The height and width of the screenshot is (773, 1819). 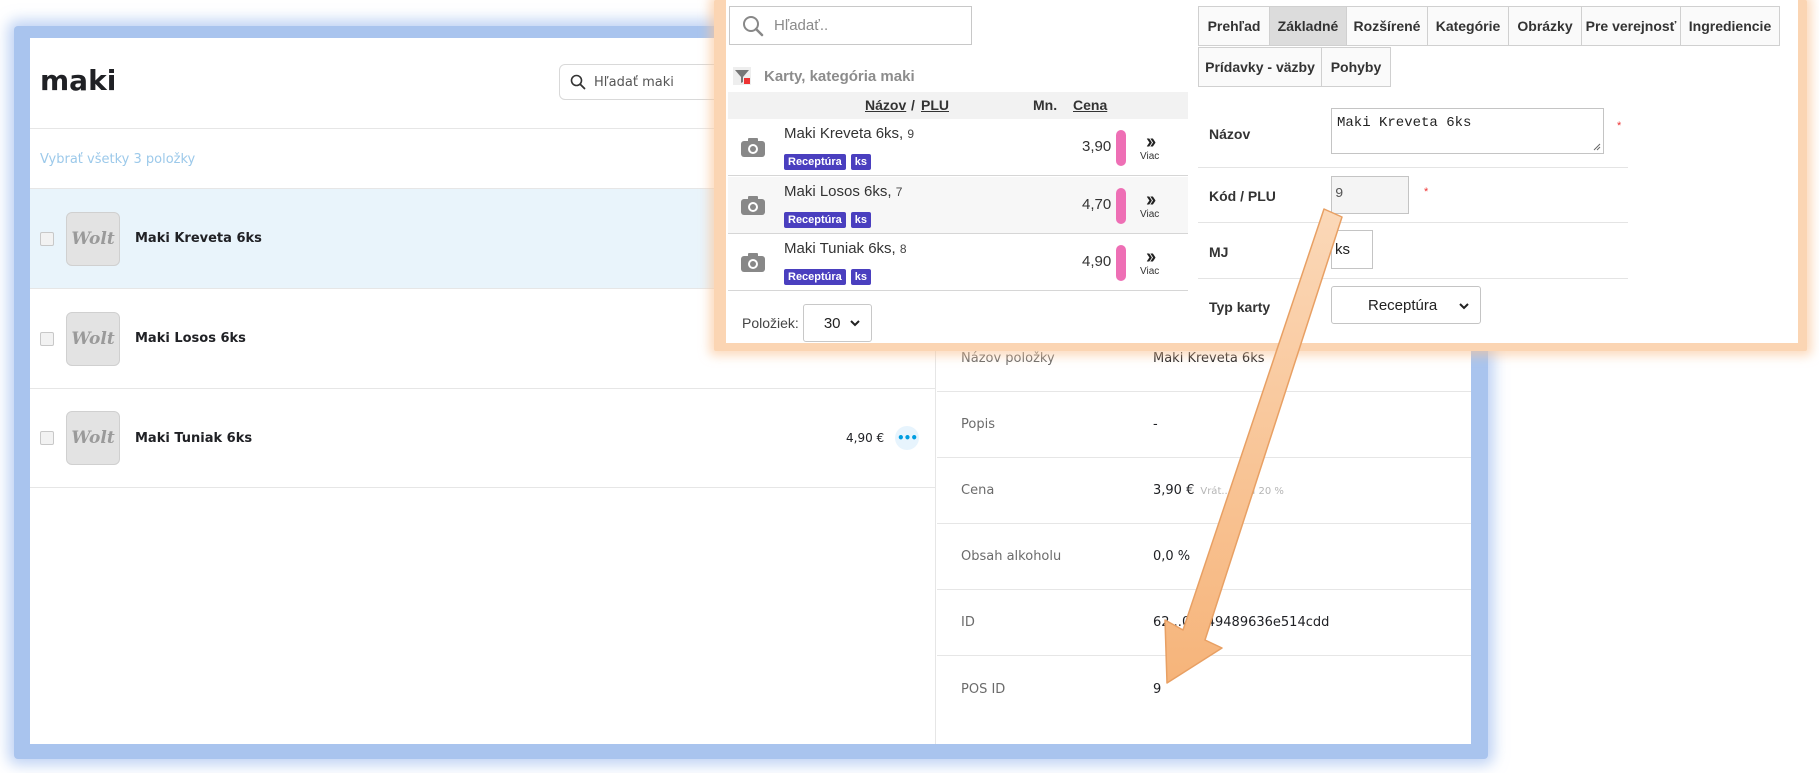 I want to click on page-size-value: 30, so click(x=832, y=323).